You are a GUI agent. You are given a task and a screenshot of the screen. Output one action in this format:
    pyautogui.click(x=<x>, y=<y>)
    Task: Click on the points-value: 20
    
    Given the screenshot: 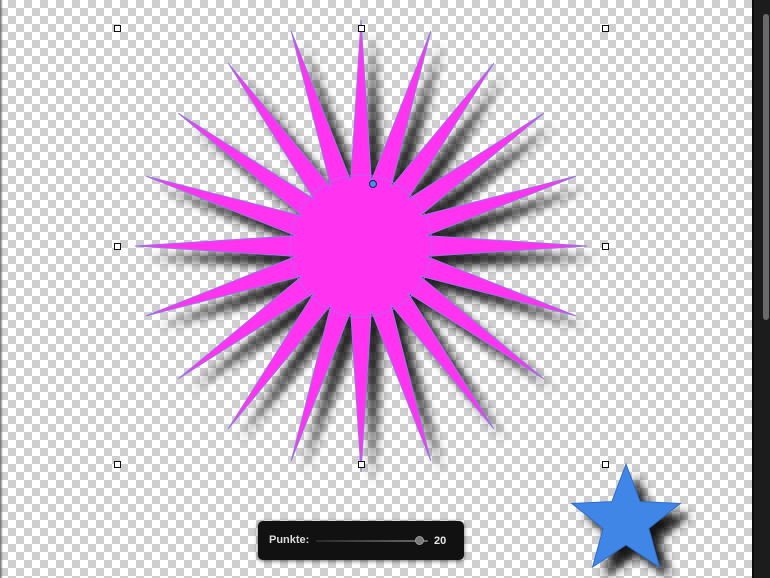 What is the action you would take?
    pyautogui.click(x=440, y=541)
    